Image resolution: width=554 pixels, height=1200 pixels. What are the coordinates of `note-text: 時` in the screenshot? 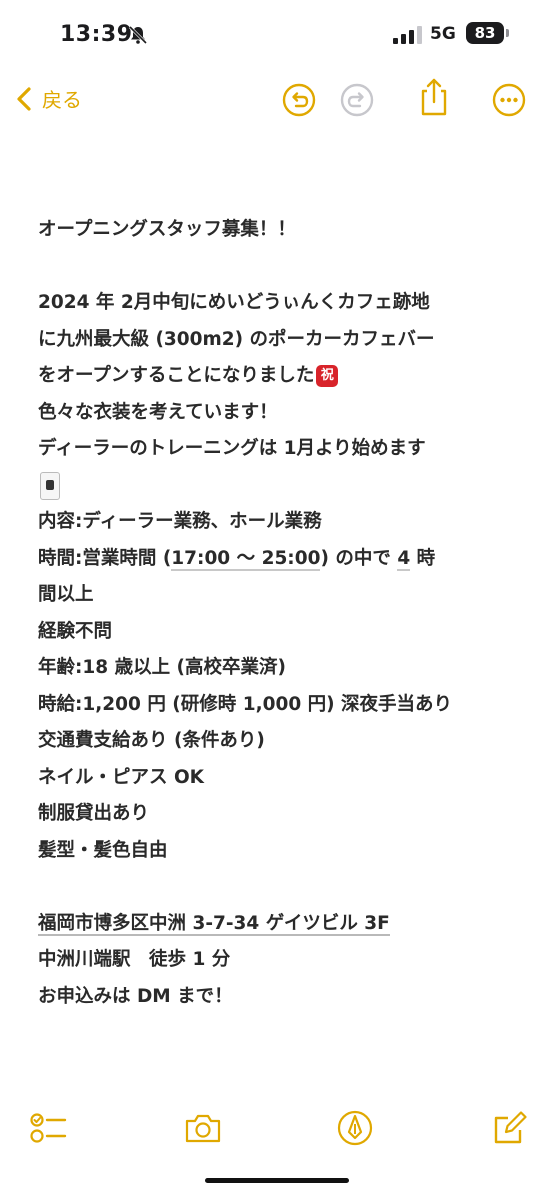 It's located at (423, 558).